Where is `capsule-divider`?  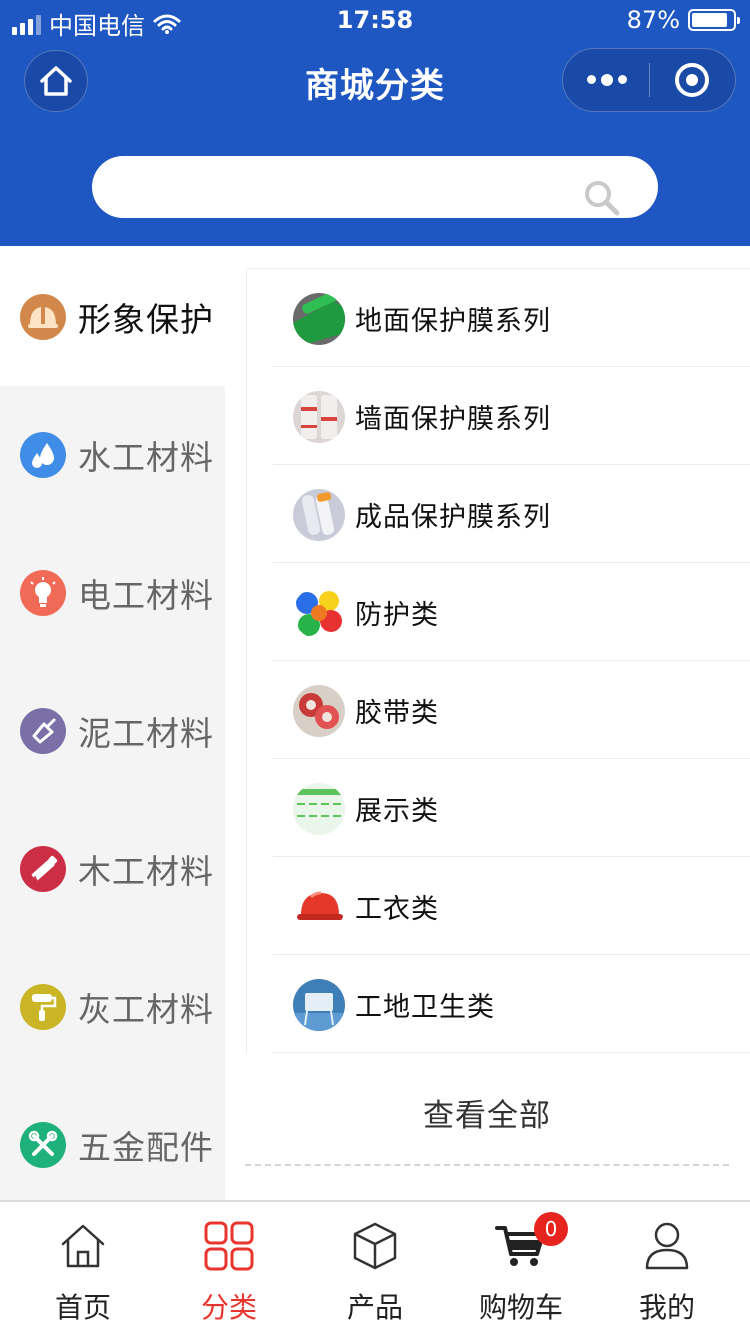
capsule-divider is located at coordinates (649, 80).